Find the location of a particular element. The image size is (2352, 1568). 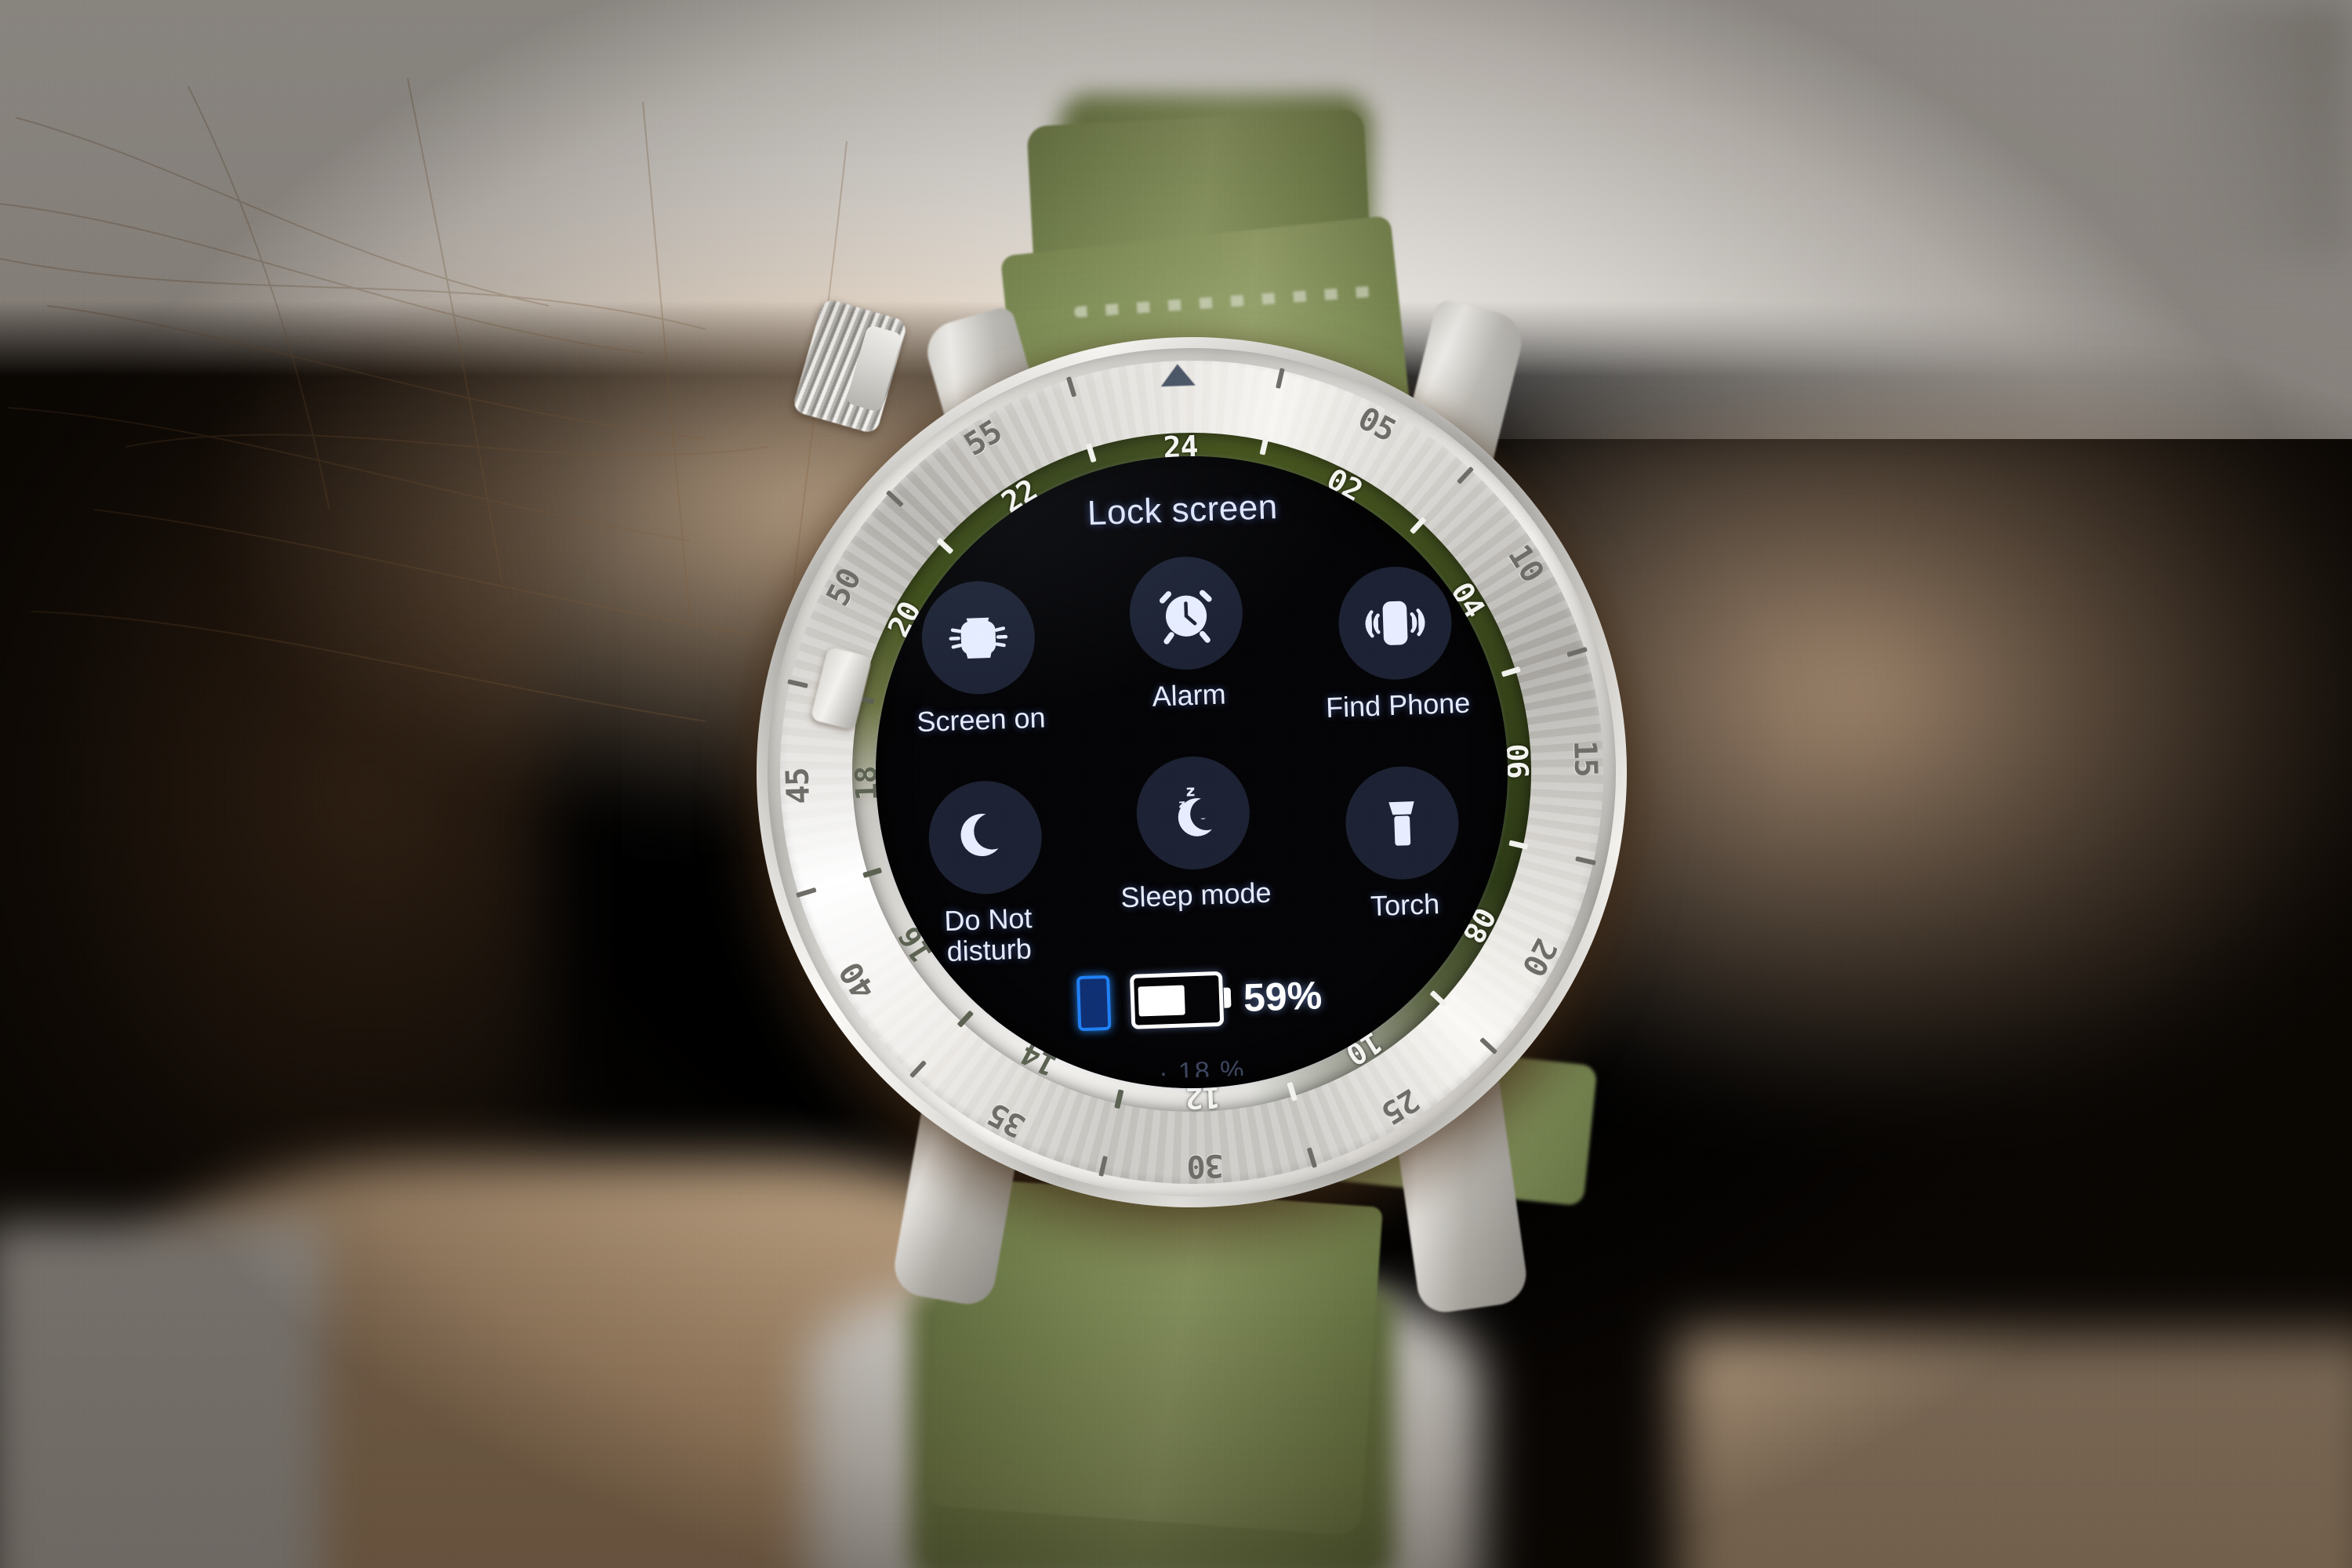

tile-alarm: Alarm is located at coordinates (1186, 634).